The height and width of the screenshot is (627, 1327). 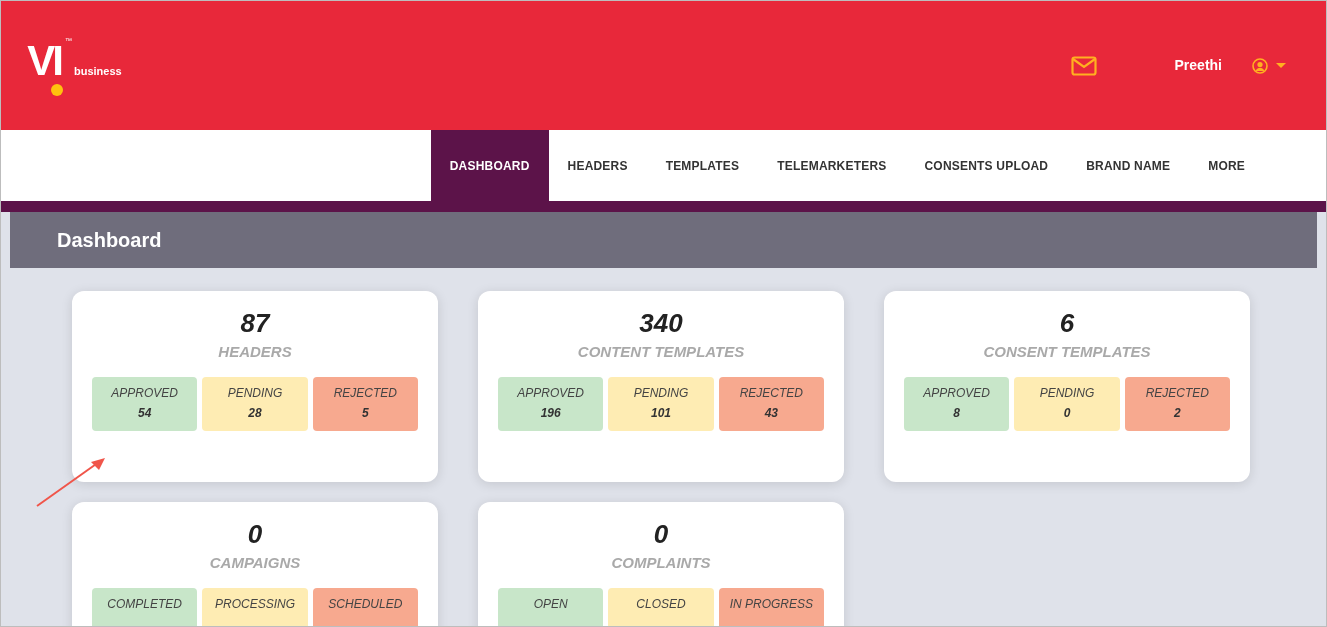 What do you see at coordinates (832, 165) in the screenshot?
I see `nav-tab: TELEMARKETERS` at bounding box center [832, 165].